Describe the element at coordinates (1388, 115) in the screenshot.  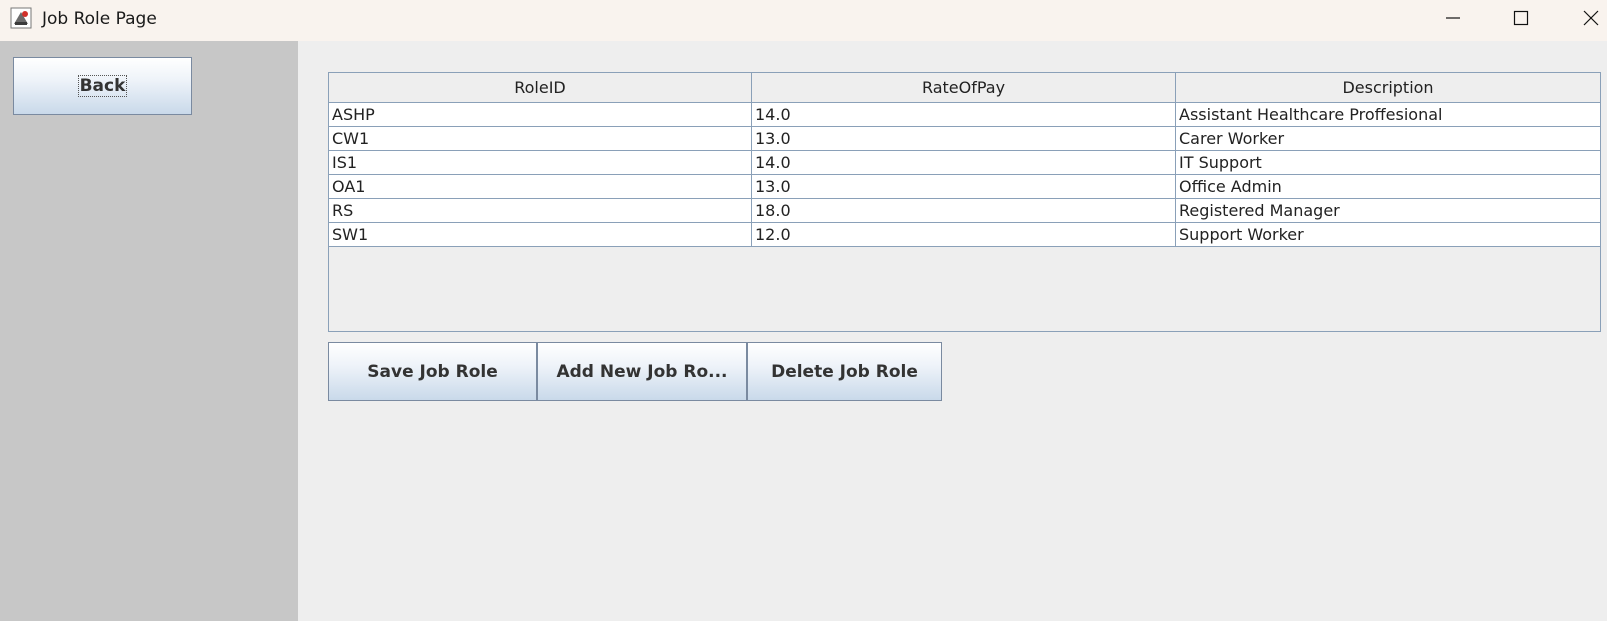
I see `description-cell: Assistant Healthcare Proffesional` at that location.